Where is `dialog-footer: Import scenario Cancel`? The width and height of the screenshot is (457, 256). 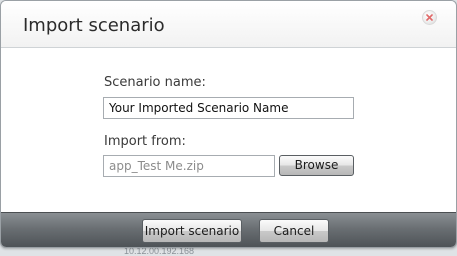
dialog-footer: Import scenario Cancel is located at coordinates (228, 229).